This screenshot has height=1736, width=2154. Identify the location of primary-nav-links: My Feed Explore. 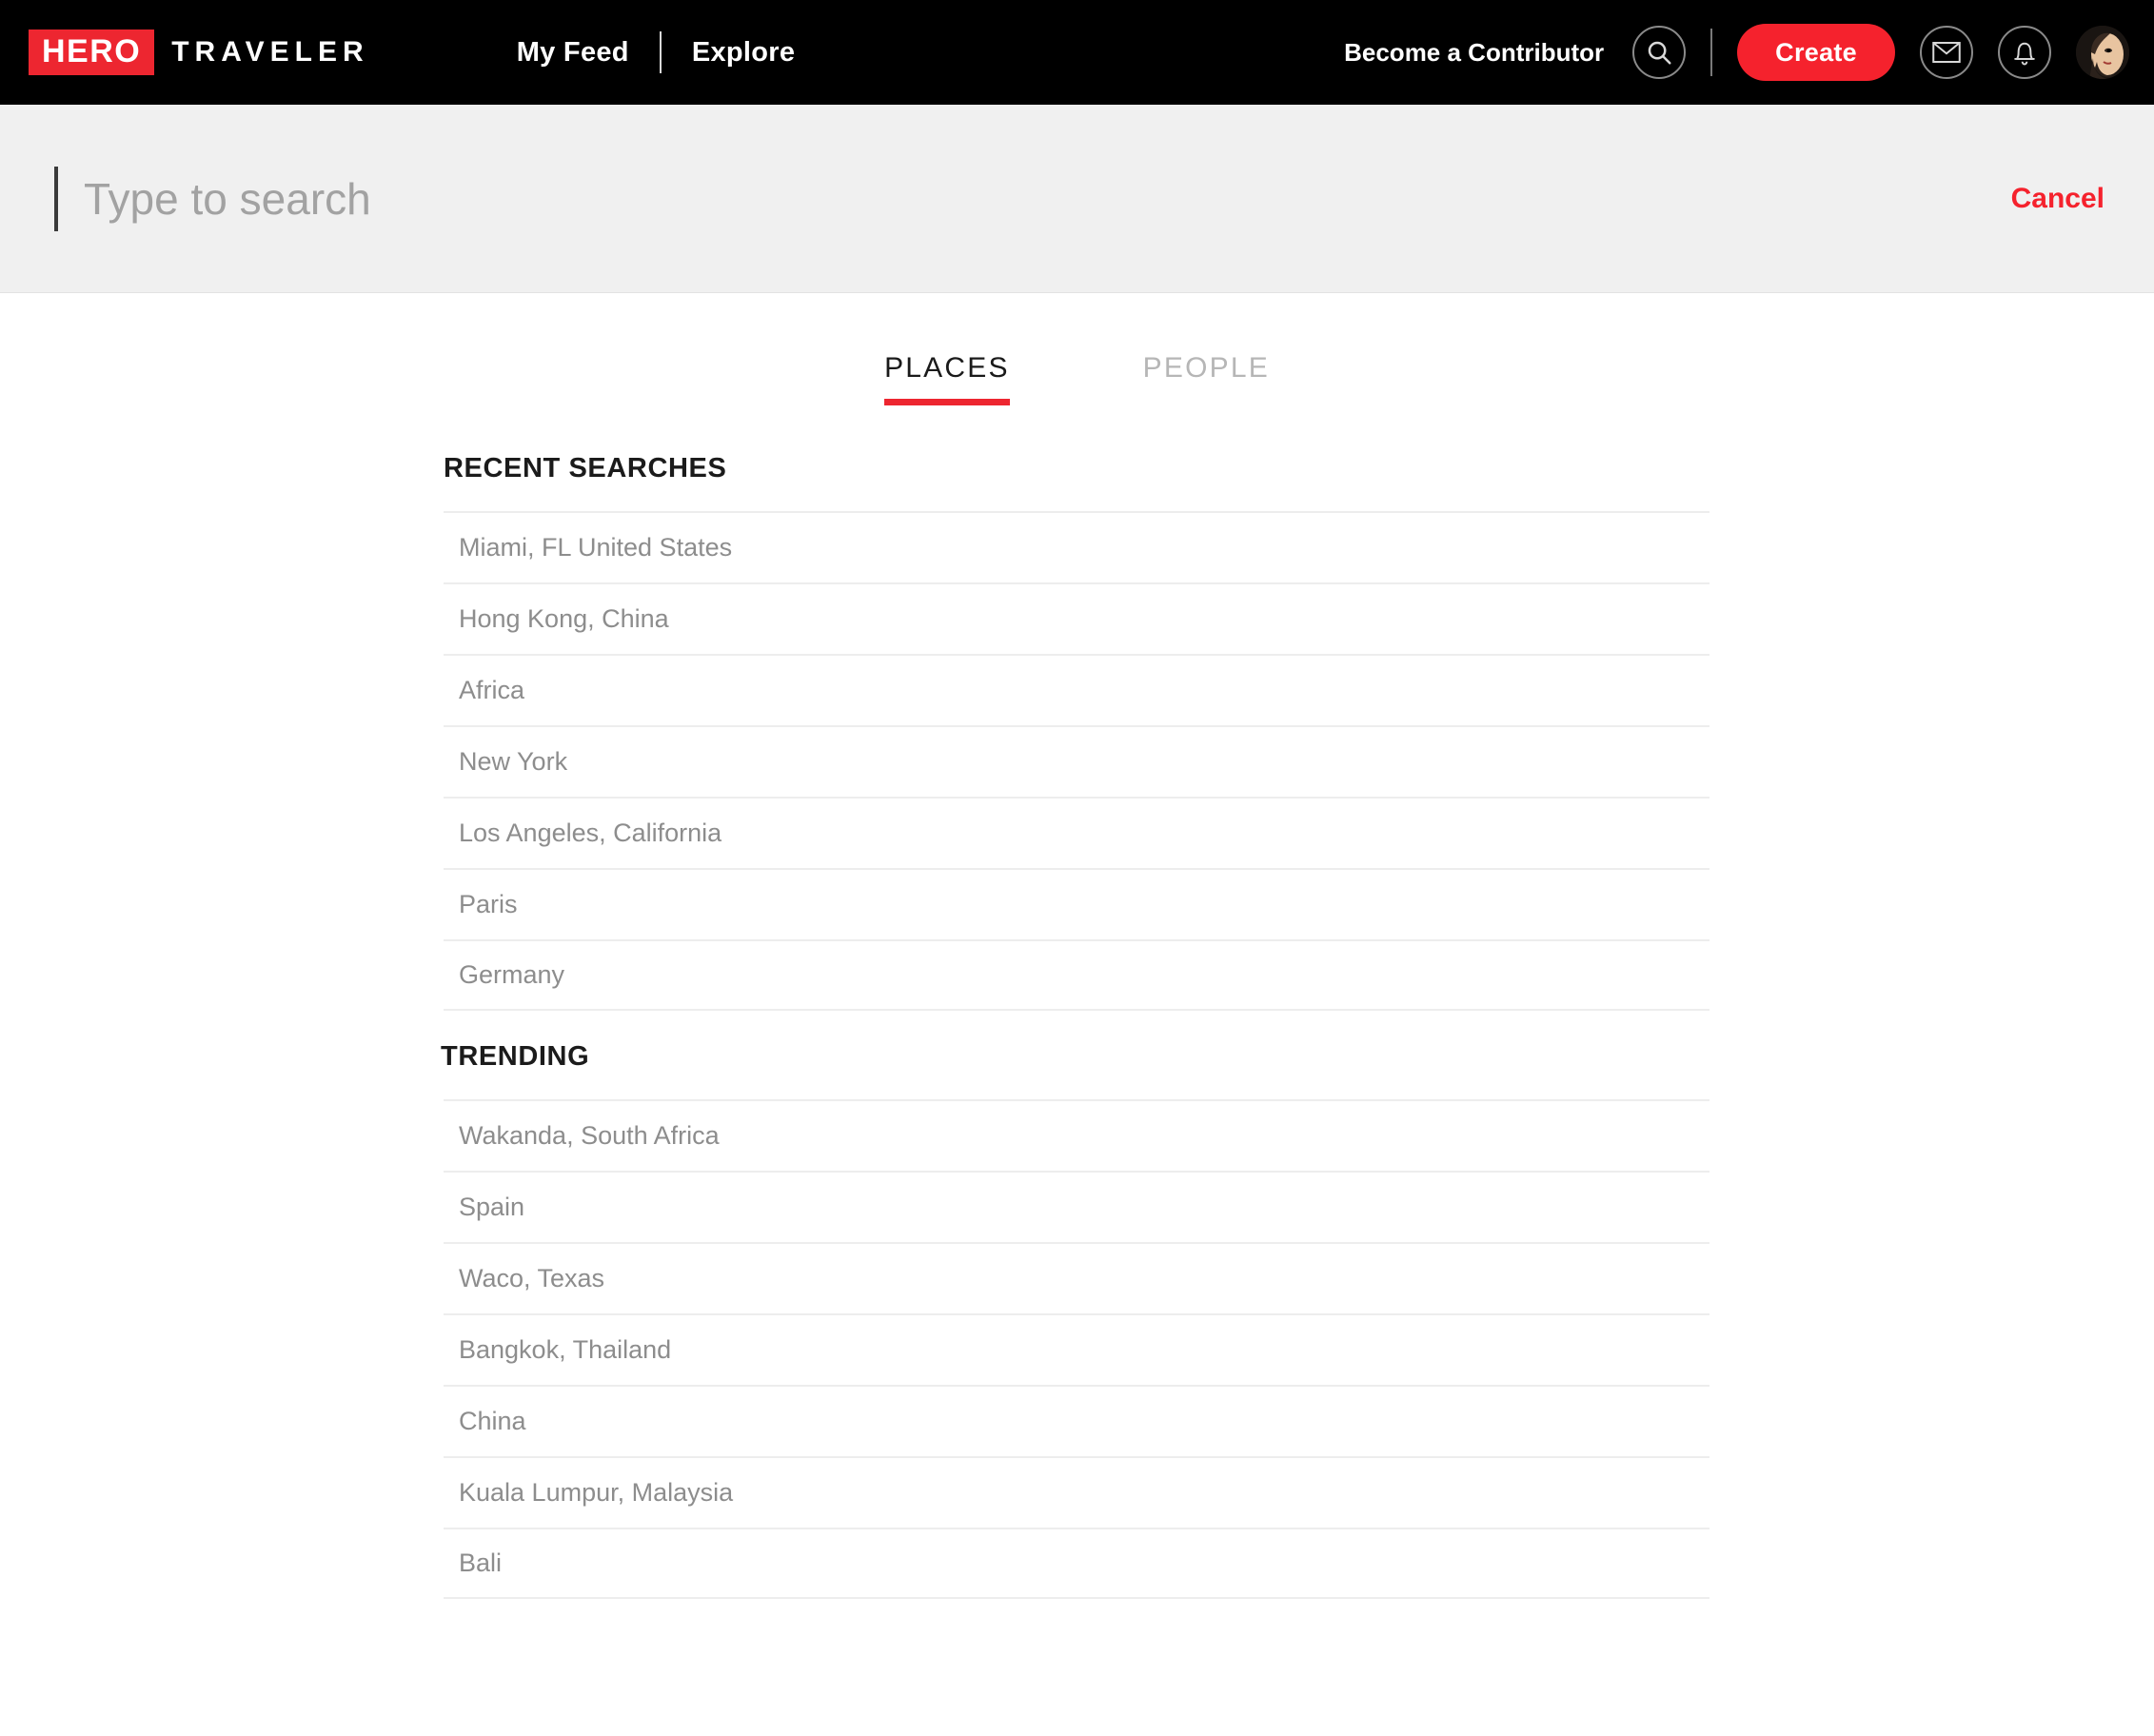
(656, 52).